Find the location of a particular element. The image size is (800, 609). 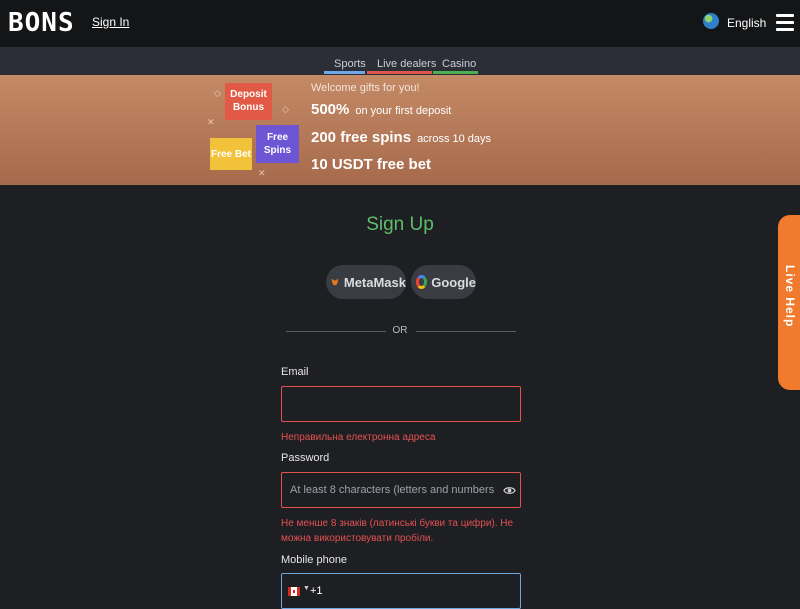

phone-label: Mobile phone is located at coordinates (314, 560).